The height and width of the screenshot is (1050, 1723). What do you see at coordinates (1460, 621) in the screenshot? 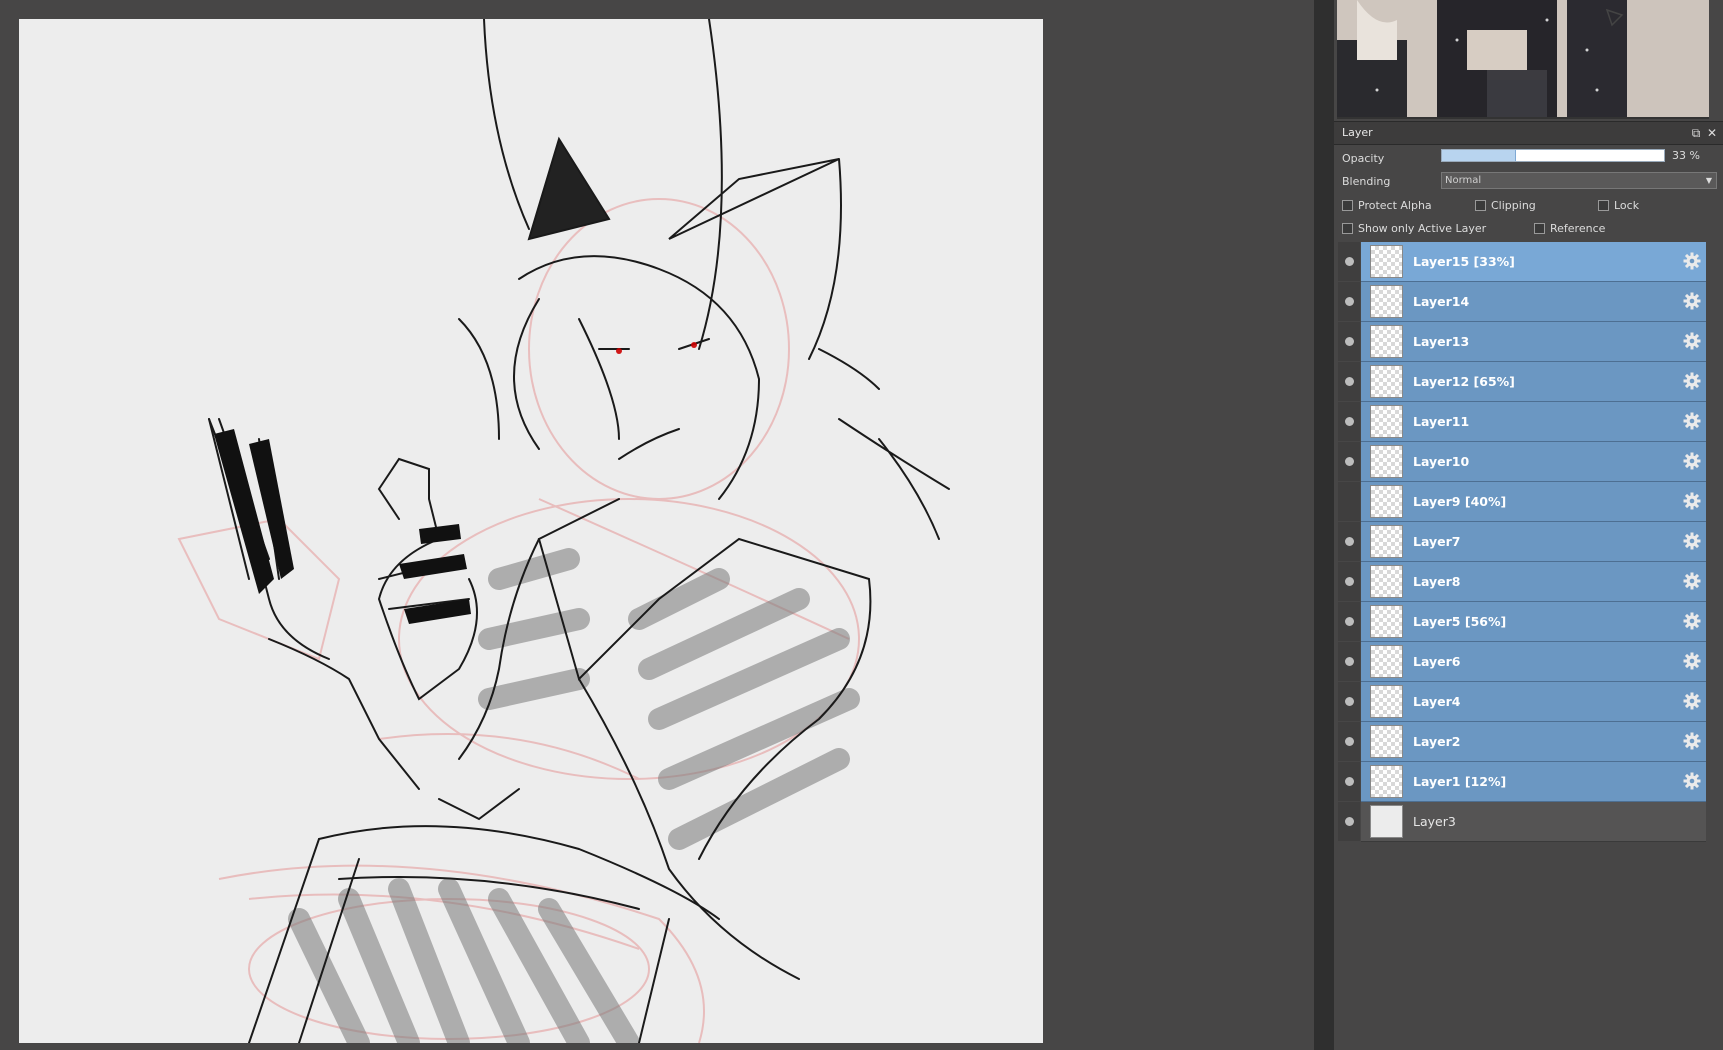
I see `layer-name: Layer5 [56%]` at bounding box center [1460, 621].